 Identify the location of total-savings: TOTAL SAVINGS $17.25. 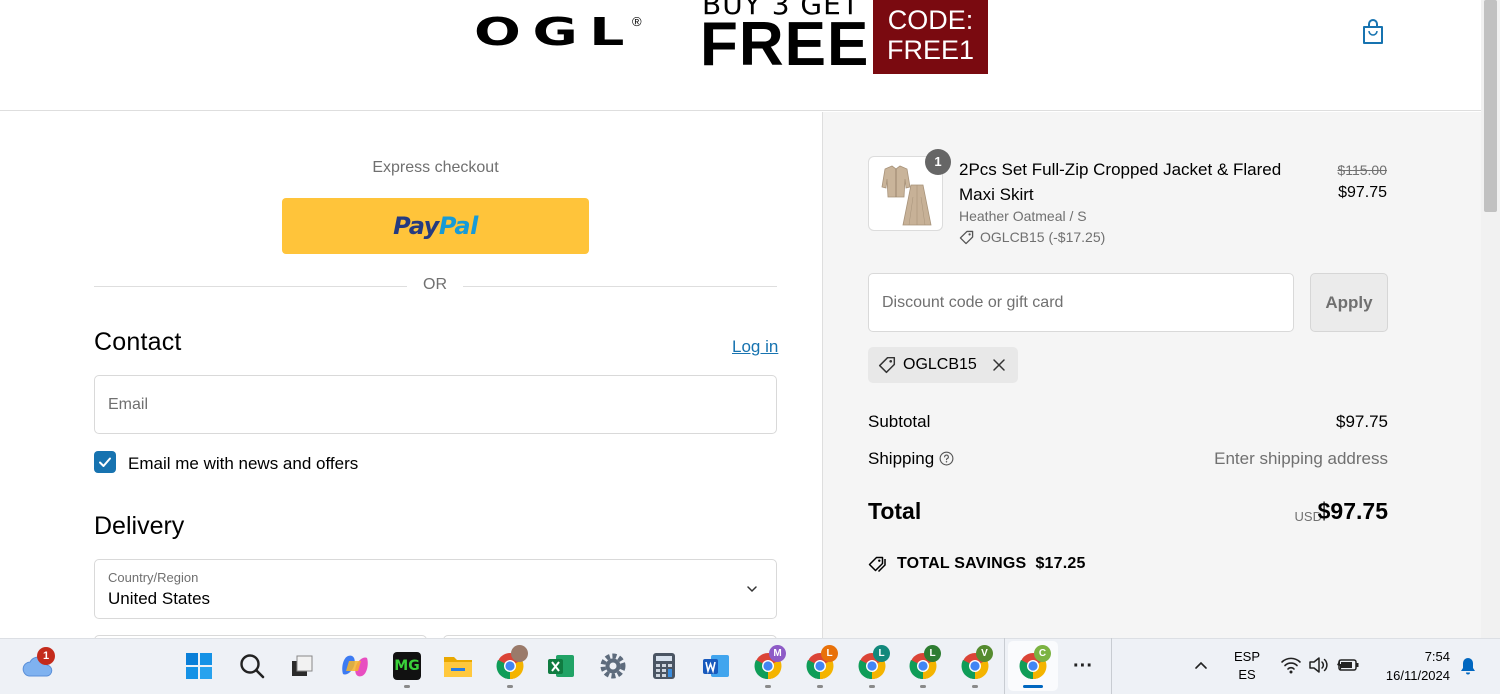
(977, 564).